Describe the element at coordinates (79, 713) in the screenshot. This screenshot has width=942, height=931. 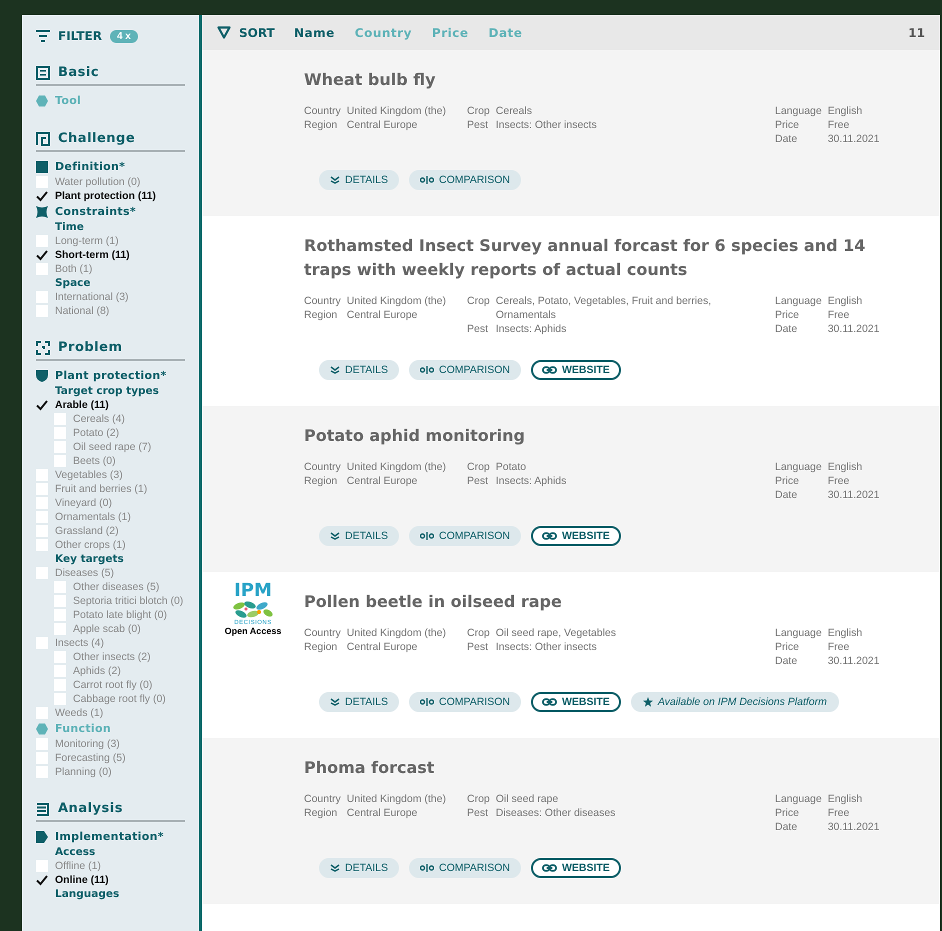
I see `filter-option: Weeds (1)` at that location.